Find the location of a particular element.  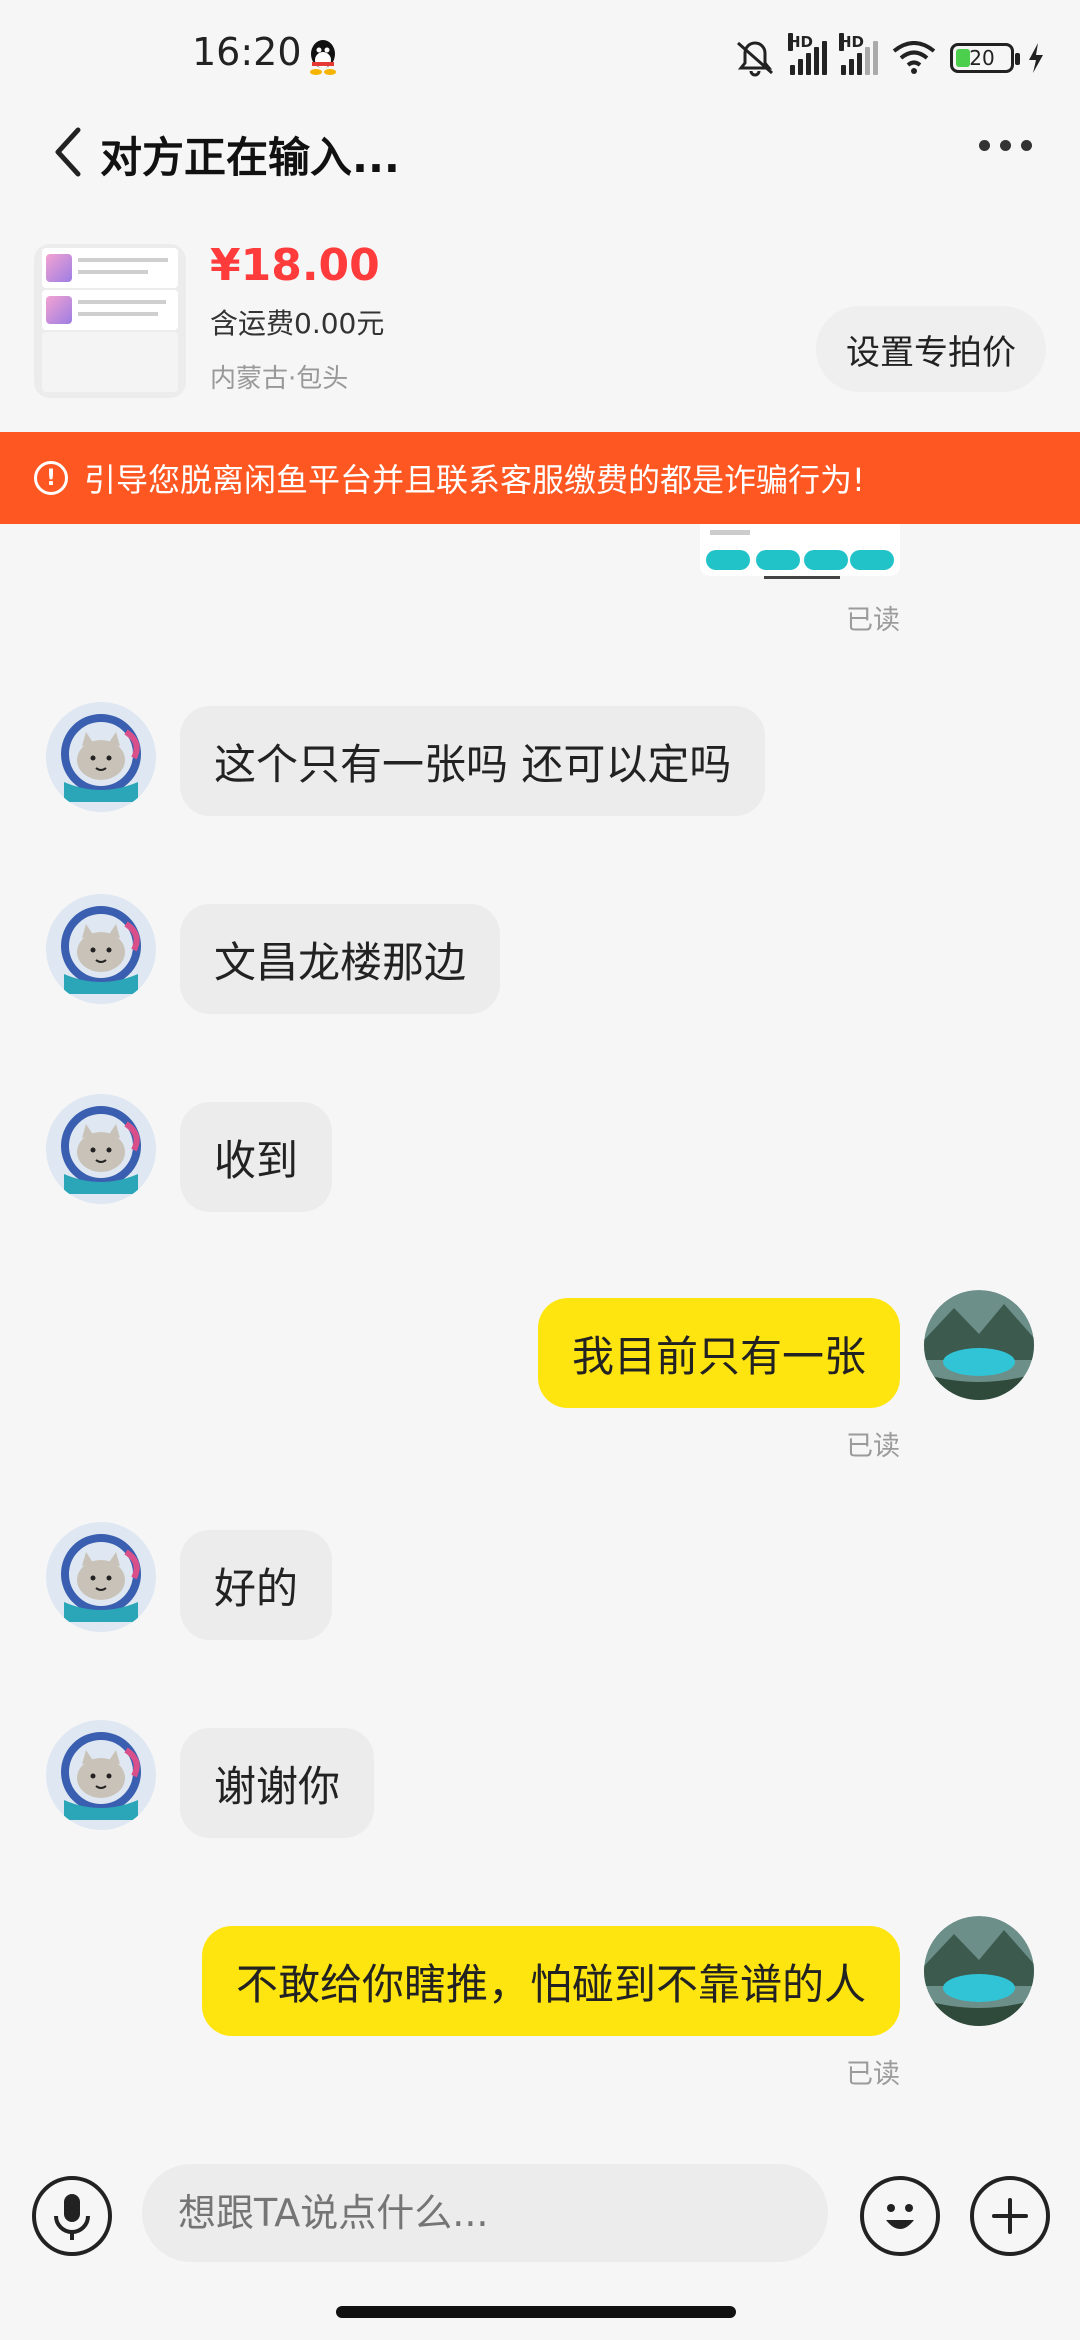

message-bubble-incoming: 这个只有一张吗 还可以定吗 is located at coordinates (473, 761).